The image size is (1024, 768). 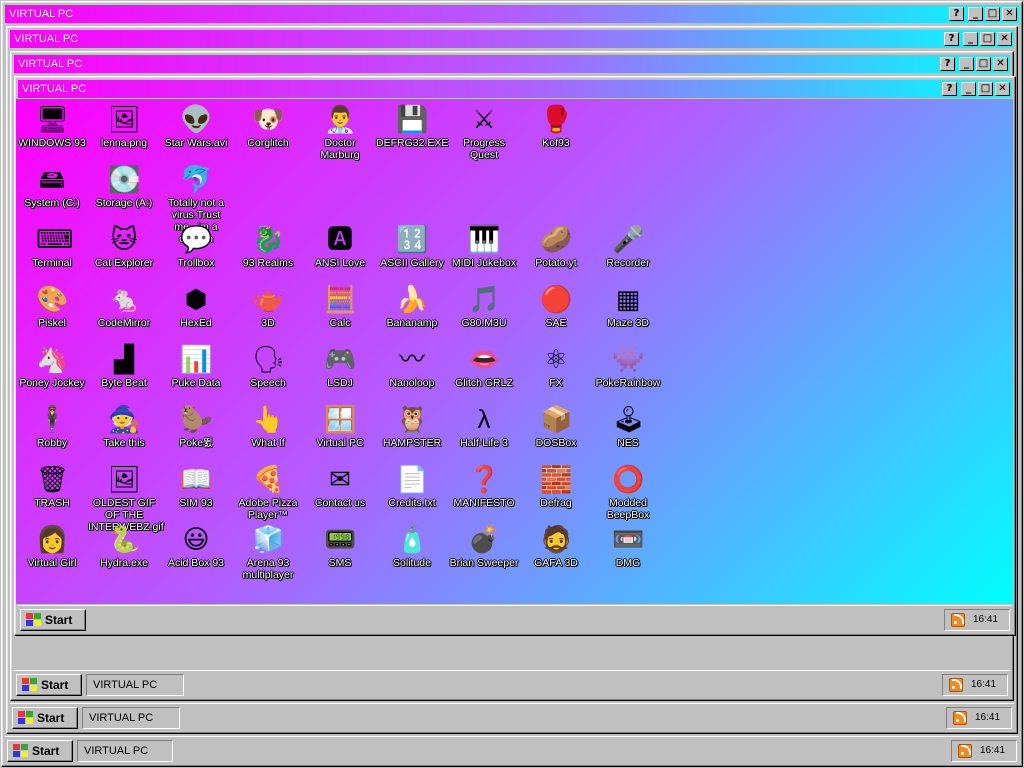 I want to click on desktop-icon: 🍌 Bananamp, so click(x=412, y=306).